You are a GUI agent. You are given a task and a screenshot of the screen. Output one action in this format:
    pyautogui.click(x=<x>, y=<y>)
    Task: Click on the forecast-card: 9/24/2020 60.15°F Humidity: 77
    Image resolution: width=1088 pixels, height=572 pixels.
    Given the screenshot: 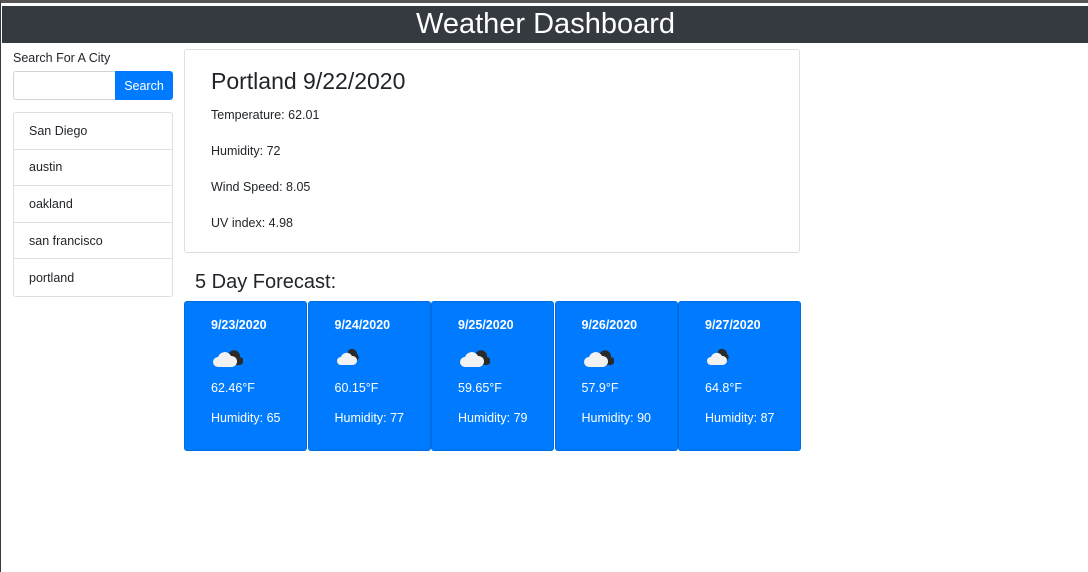 What is the action you would take?
    pyautogui.click(x=369, y=376)
    